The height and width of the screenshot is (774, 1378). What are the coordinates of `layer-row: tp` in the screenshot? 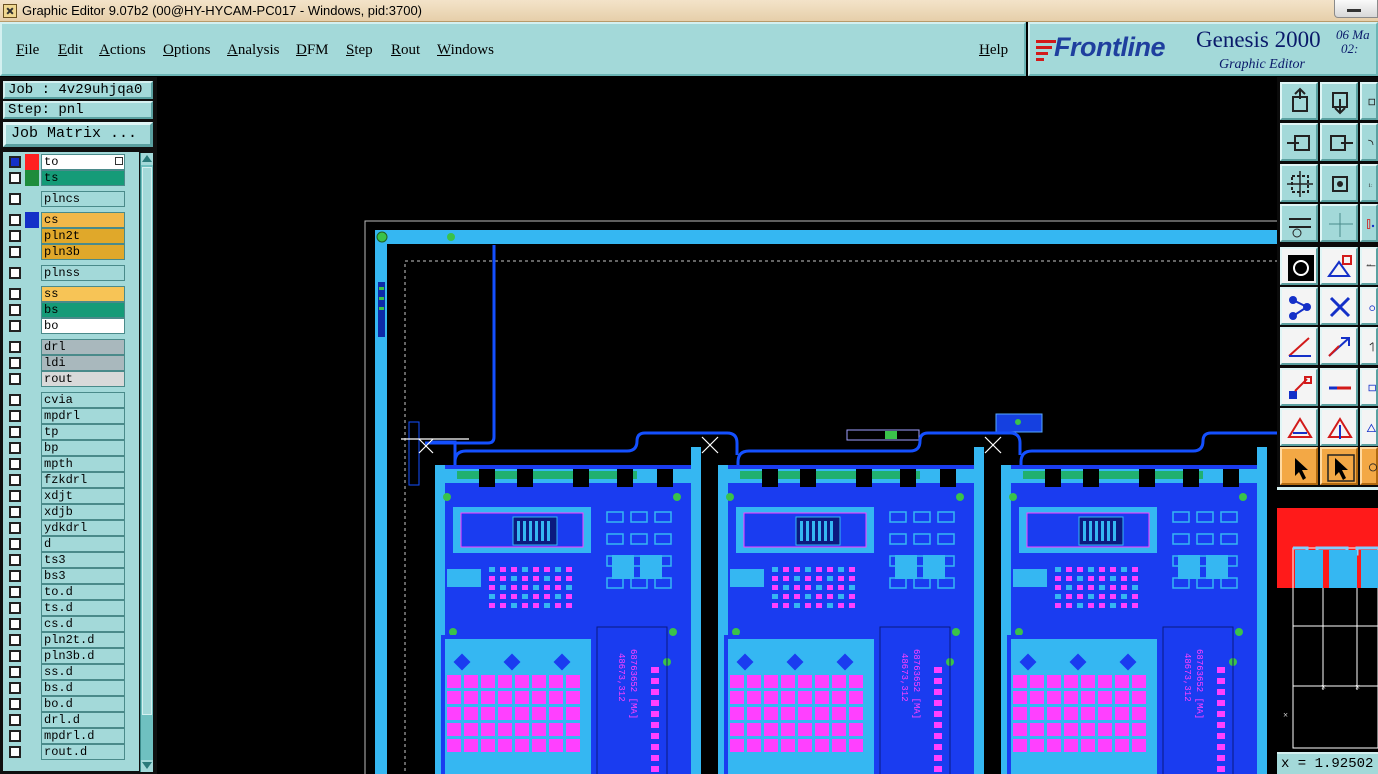 It's located at (71, 432).